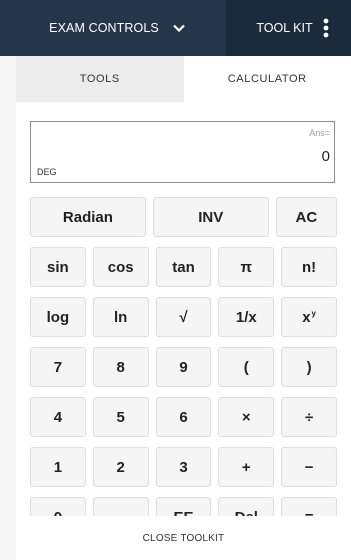 This screenshot has width=351, height=560. Describe the element at coordinates (179, 28) in the screenshot. I see `chevron-down-icon` at that location.